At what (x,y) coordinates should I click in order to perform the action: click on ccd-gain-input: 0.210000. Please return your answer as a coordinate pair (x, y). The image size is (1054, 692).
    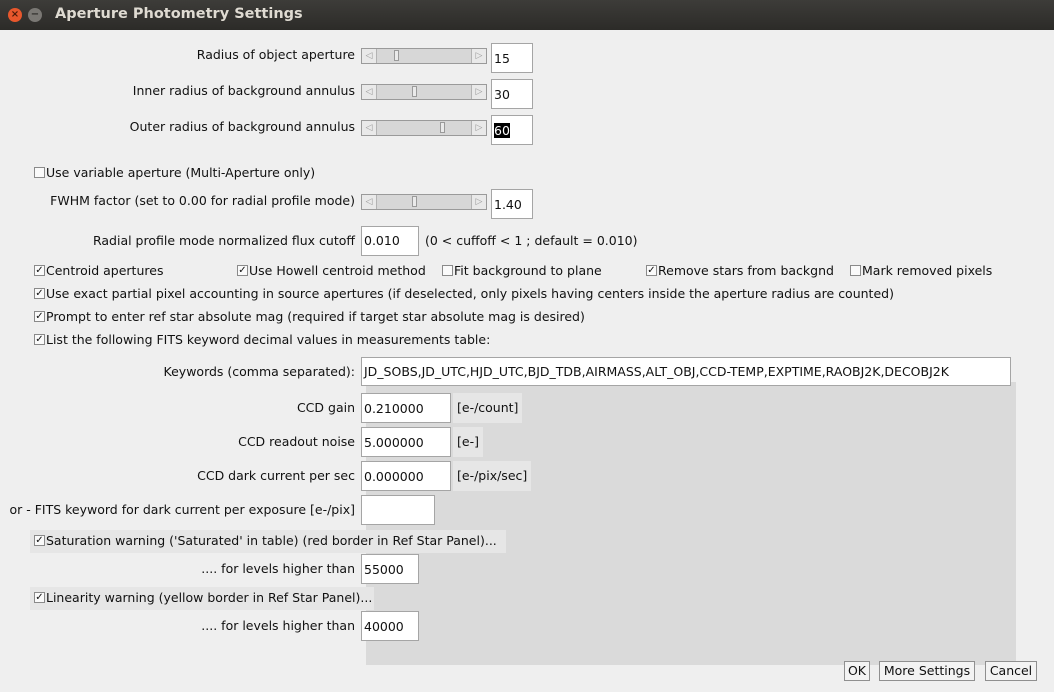
    Looking at the image, I should click on (406, 408).